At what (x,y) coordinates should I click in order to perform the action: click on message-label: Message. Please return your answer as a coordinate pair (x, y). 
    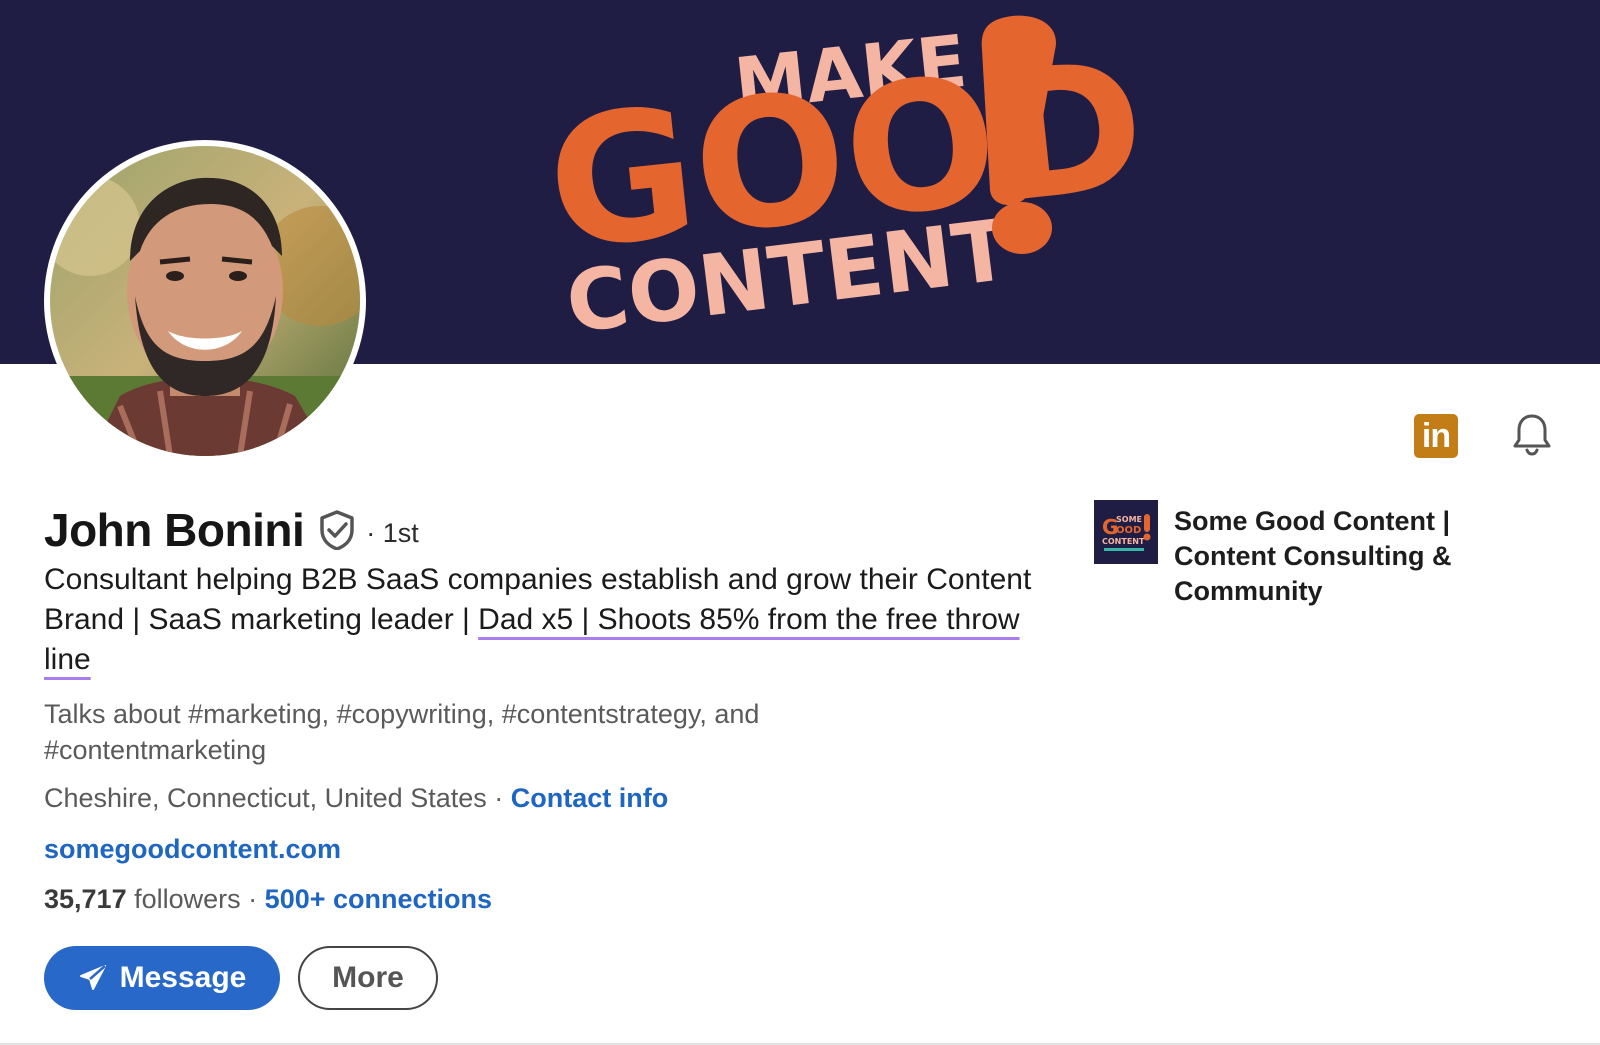
    Looking at the image, I should click on (183, 977).